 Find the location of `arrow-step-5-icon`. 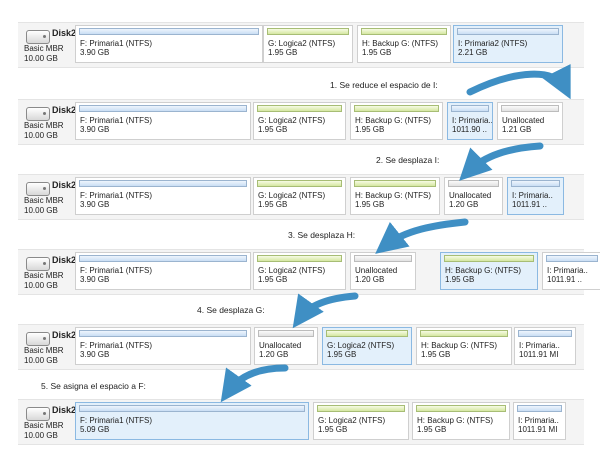

arrow-step-5-icon is located at coordinates (254, 383).